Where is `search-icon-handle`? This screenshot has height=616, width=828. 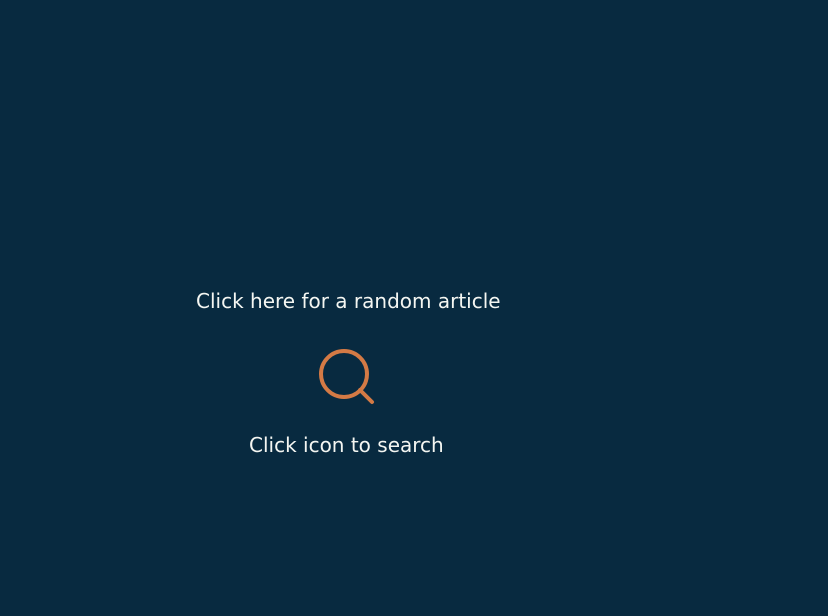
search-icon-handle is located at coordinates (366, 396).